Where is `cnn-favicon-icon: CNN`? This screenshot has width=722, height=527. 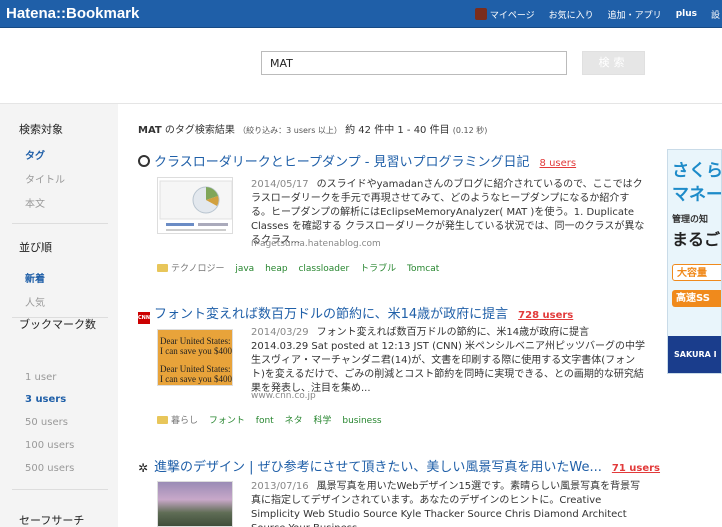 cnn-favicon-icon: CNN is located at coordinates (144, 318).